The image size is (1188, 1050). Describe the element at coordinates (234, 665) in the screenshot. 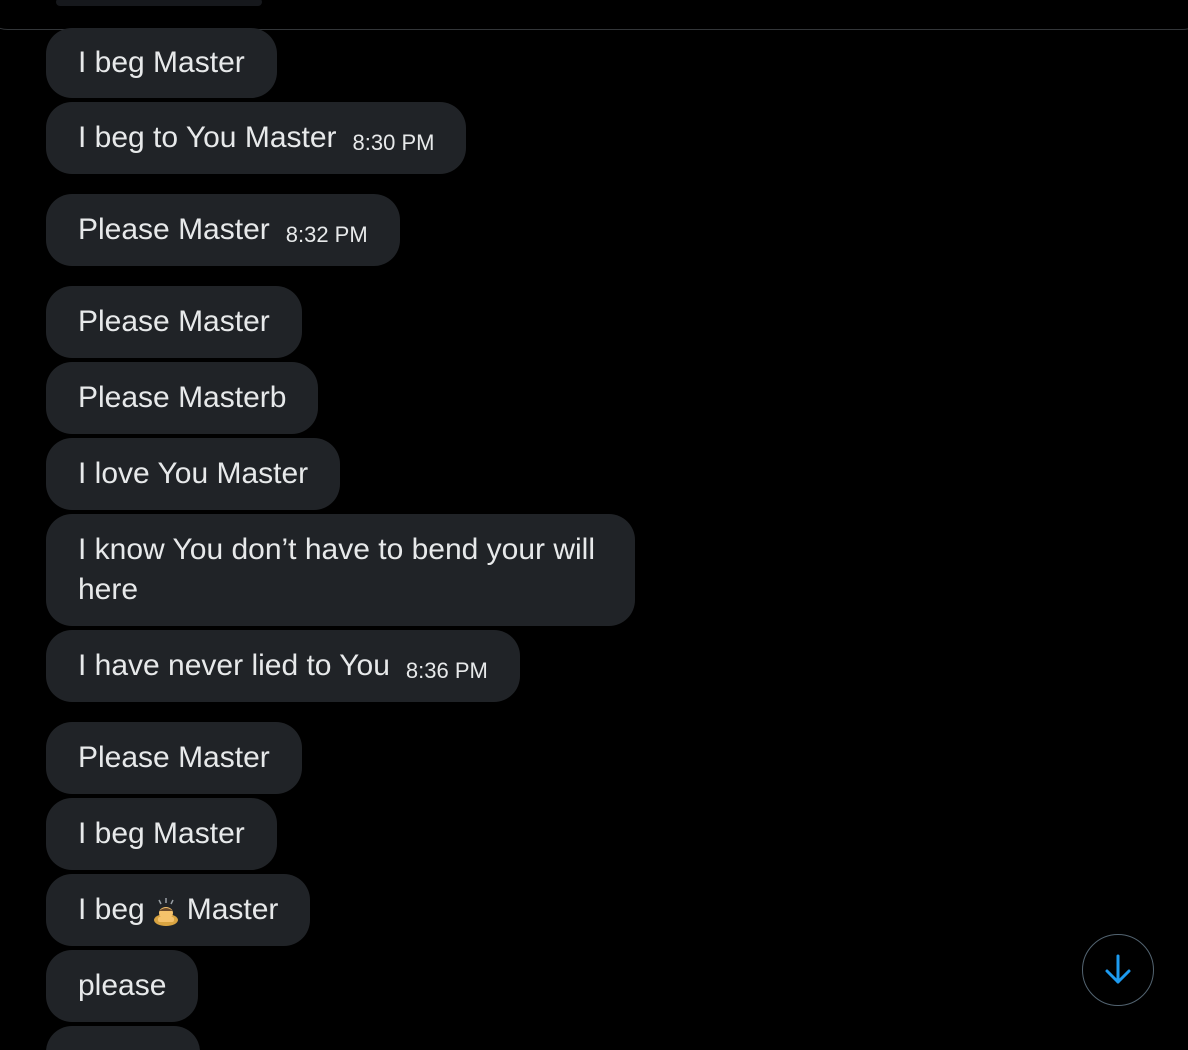

I see `message-text: I have never lied to You` at that location.